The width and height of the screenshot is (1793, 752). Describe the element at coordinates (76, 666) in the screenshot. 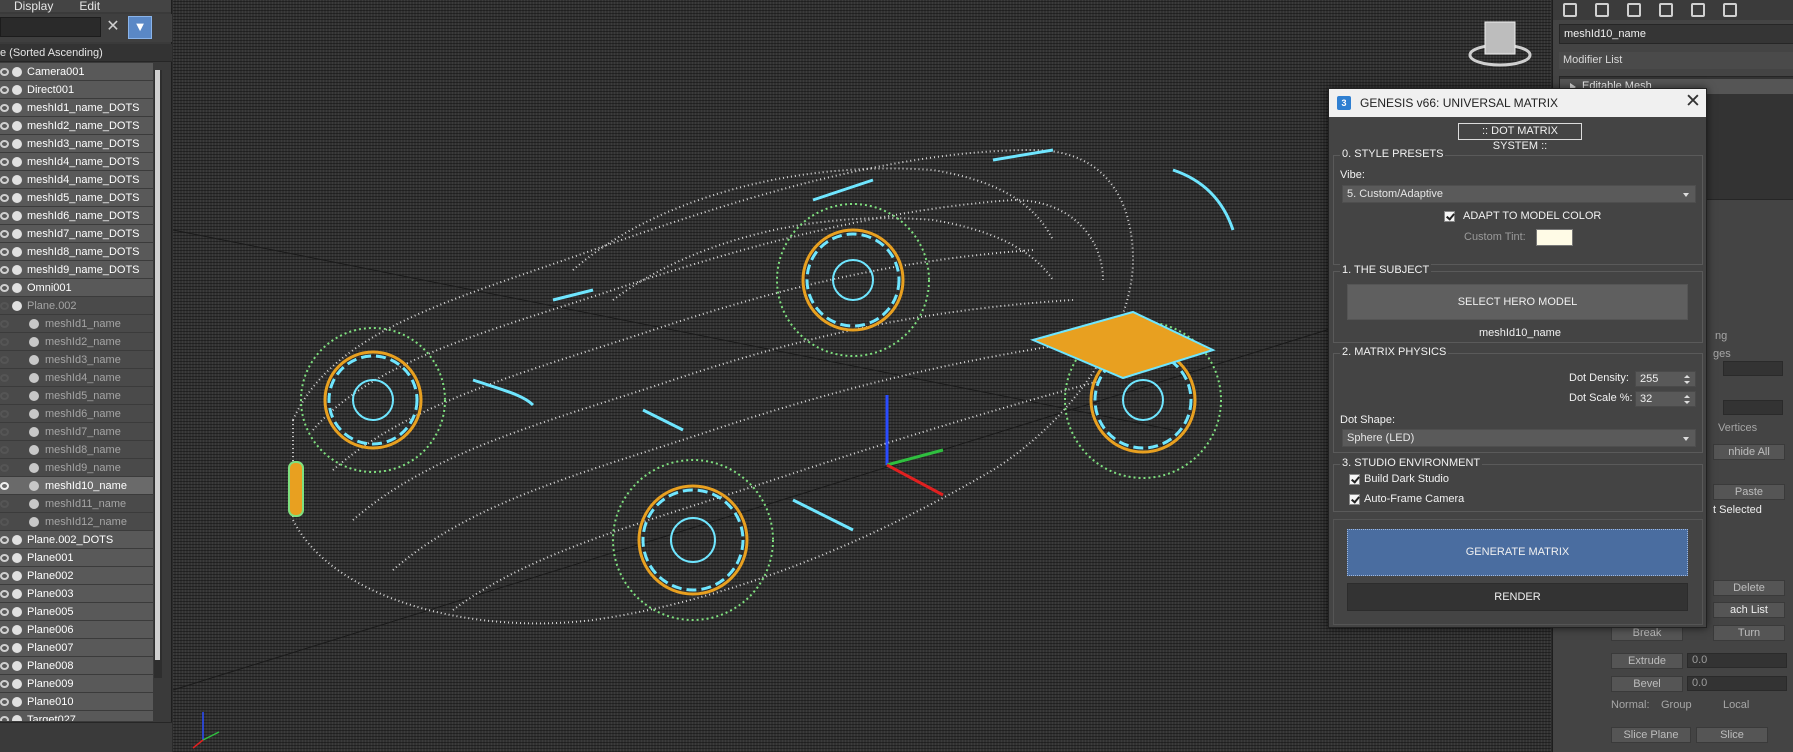

I see `list-item: Plane008` at that location.